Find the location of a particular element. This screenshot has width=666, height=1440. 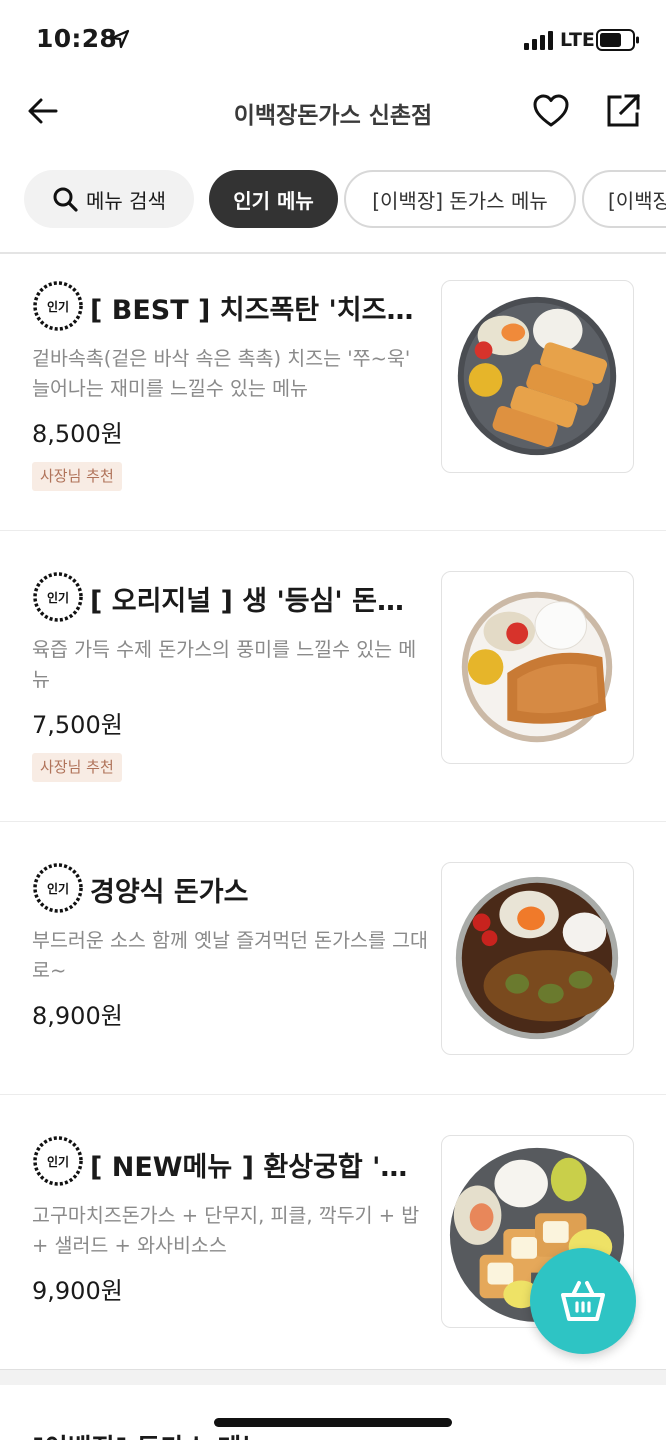

item-price: 7,500원 is located at coordinates (77, 725).